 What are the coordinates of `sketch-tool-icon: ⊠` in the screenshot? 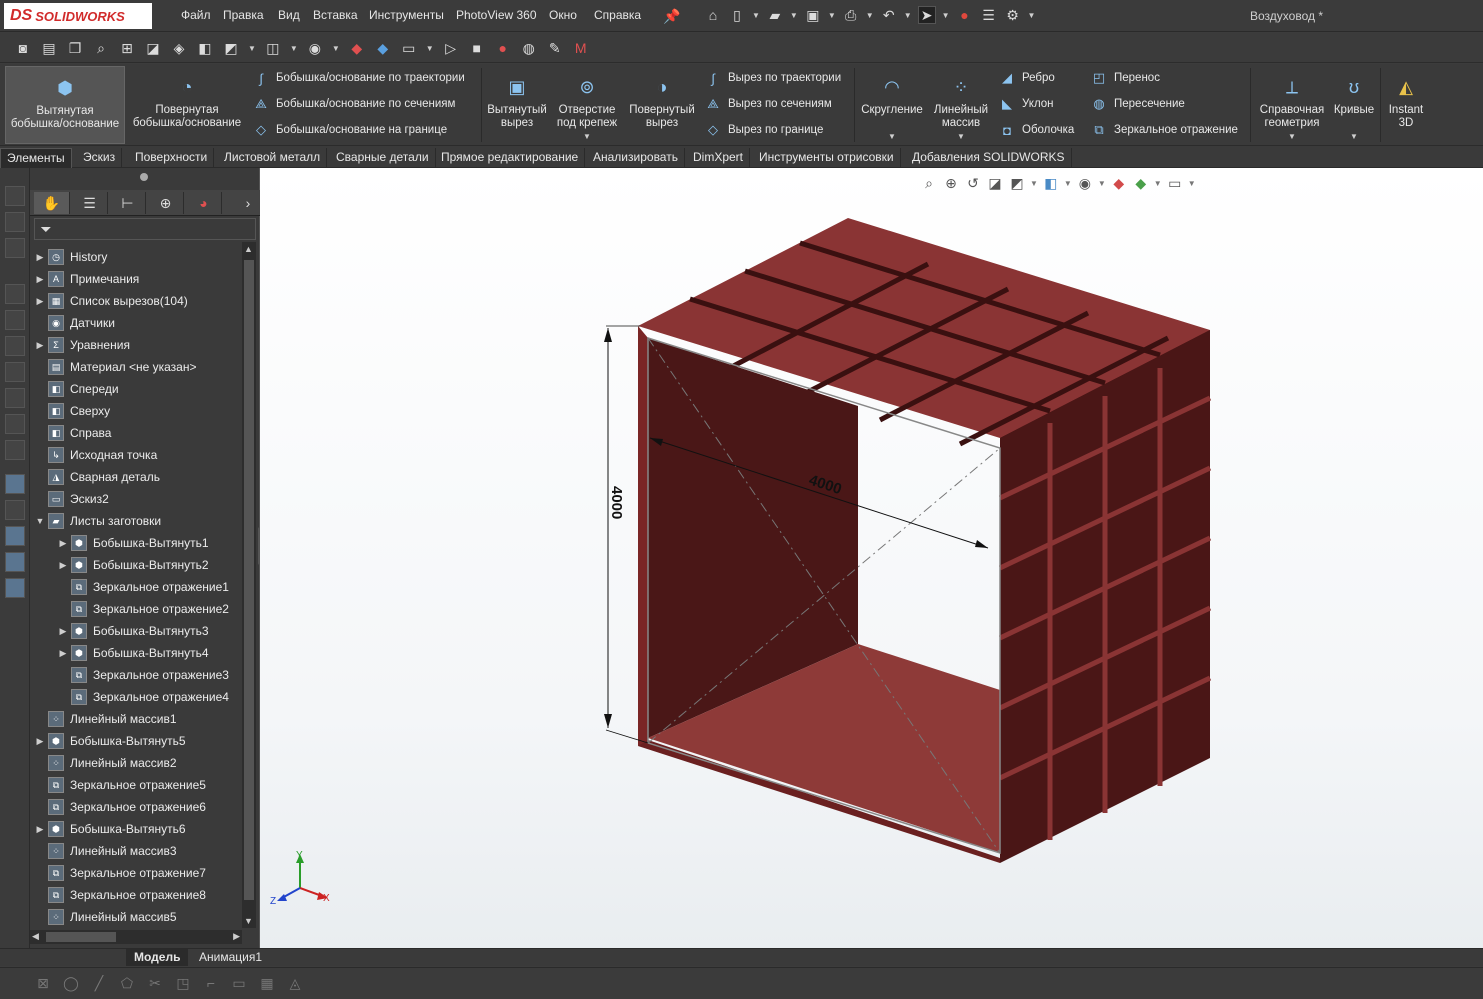 It's located at (43, 983).